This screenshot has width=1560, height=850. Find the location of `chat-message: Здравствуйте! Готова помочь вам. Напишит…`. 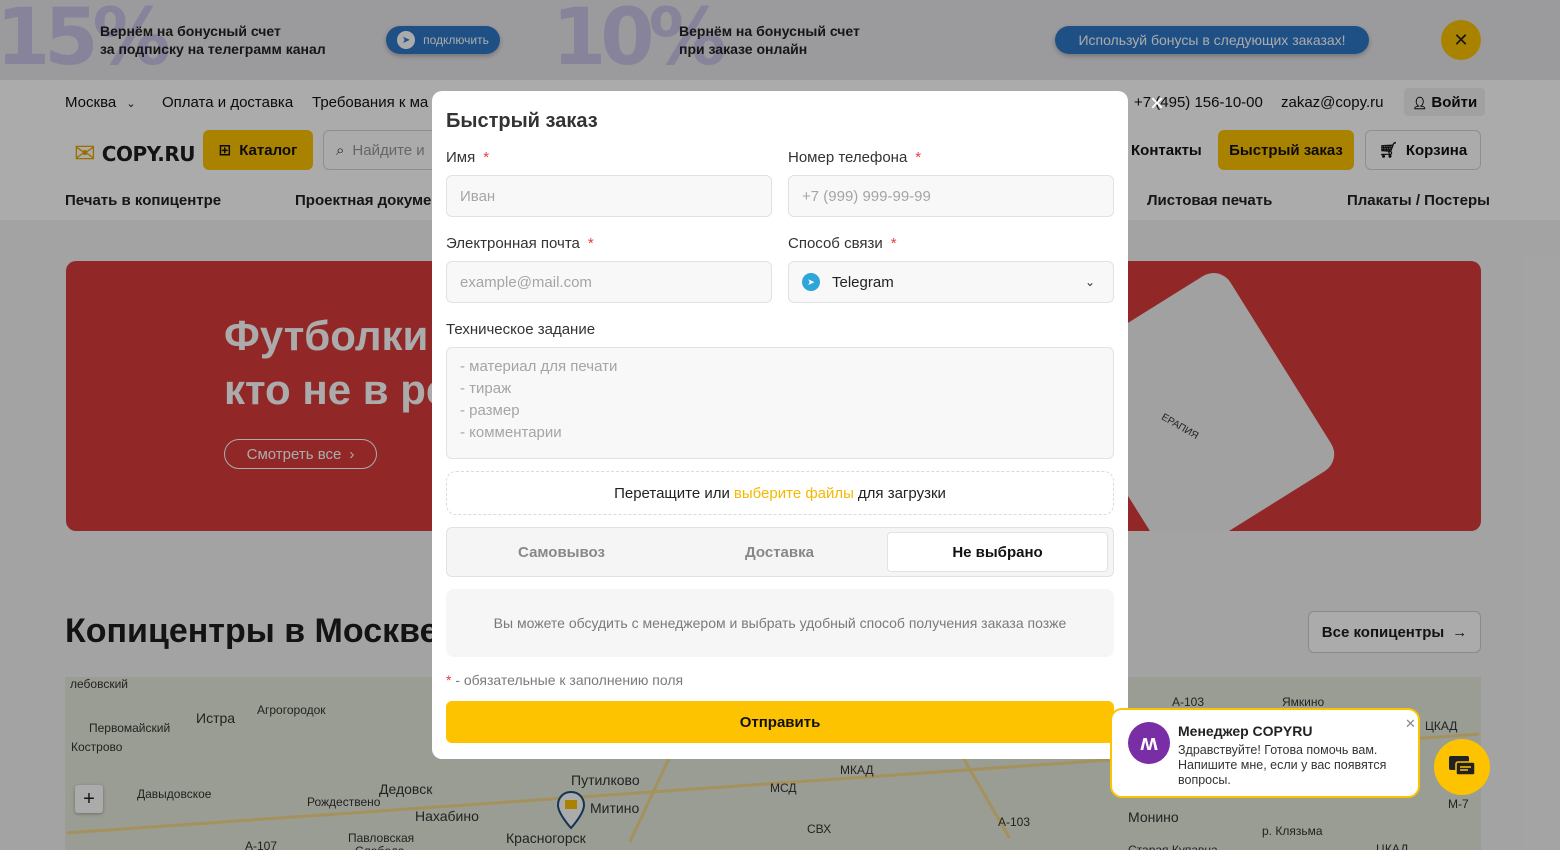

chat-message: Здравствуйте! Готова помочь вам. Напишит… is located at coordinates (1282, 765).